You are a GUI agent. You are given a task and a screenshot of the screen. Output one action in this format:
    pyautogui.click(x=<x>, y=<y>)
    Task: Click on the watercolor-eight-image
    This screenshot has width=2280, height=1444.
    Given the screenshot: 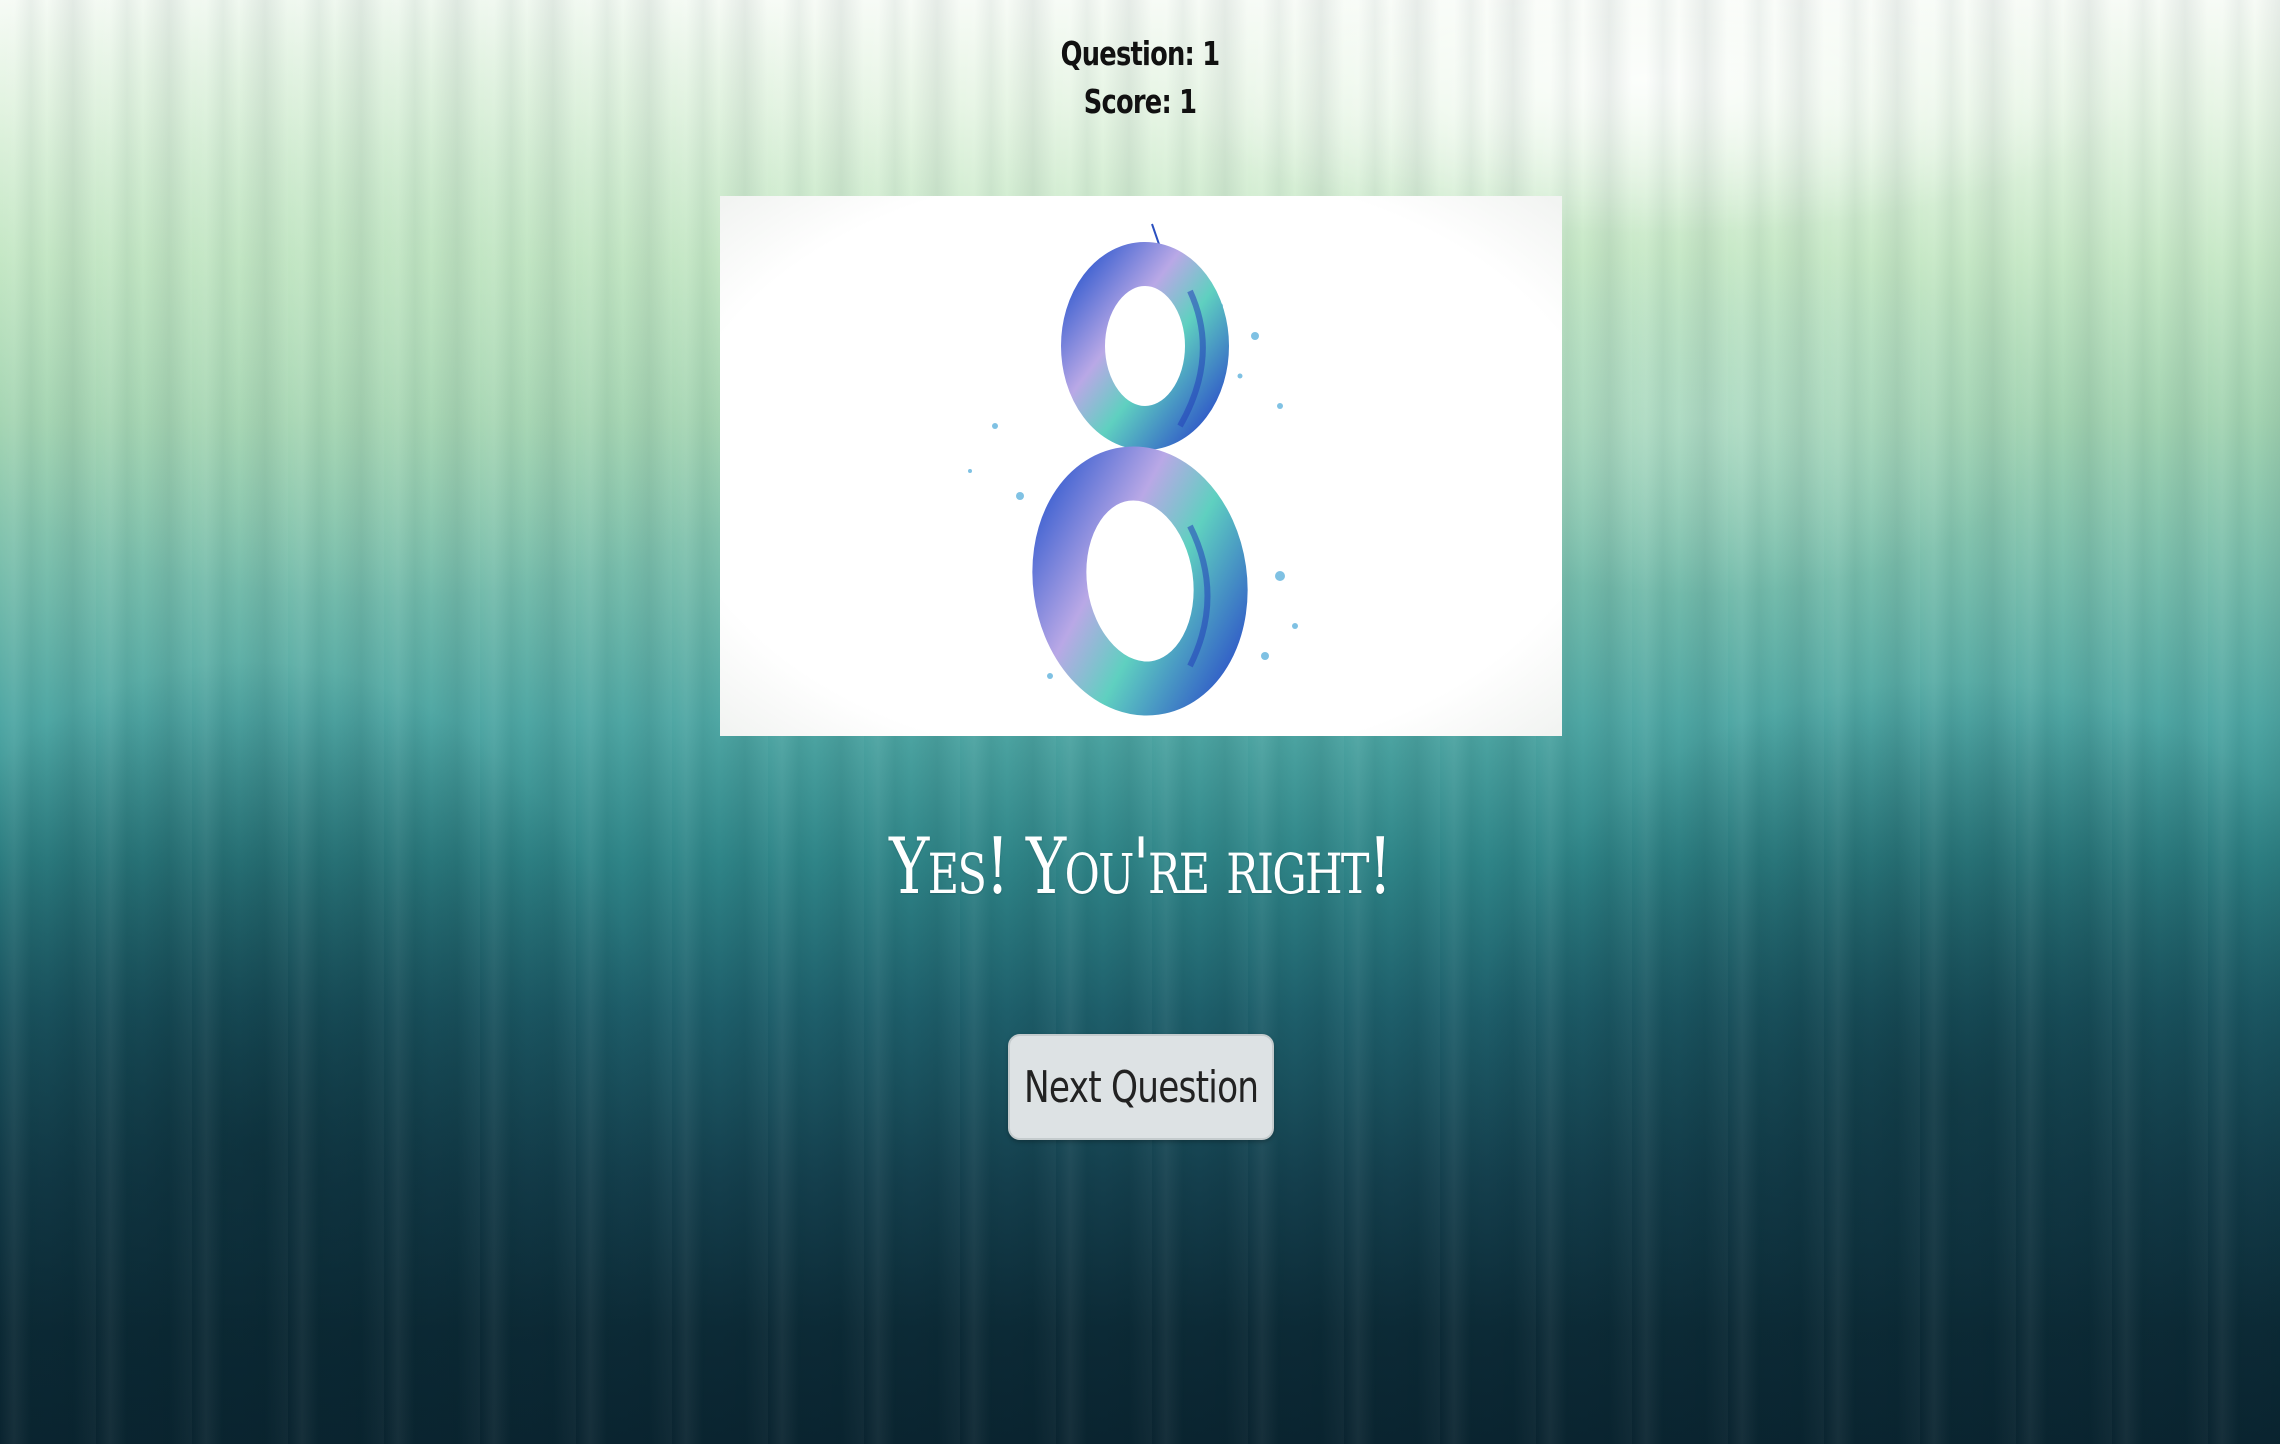 What is the action you would take?
    pyautogui.click(x=1133, y=469)
    